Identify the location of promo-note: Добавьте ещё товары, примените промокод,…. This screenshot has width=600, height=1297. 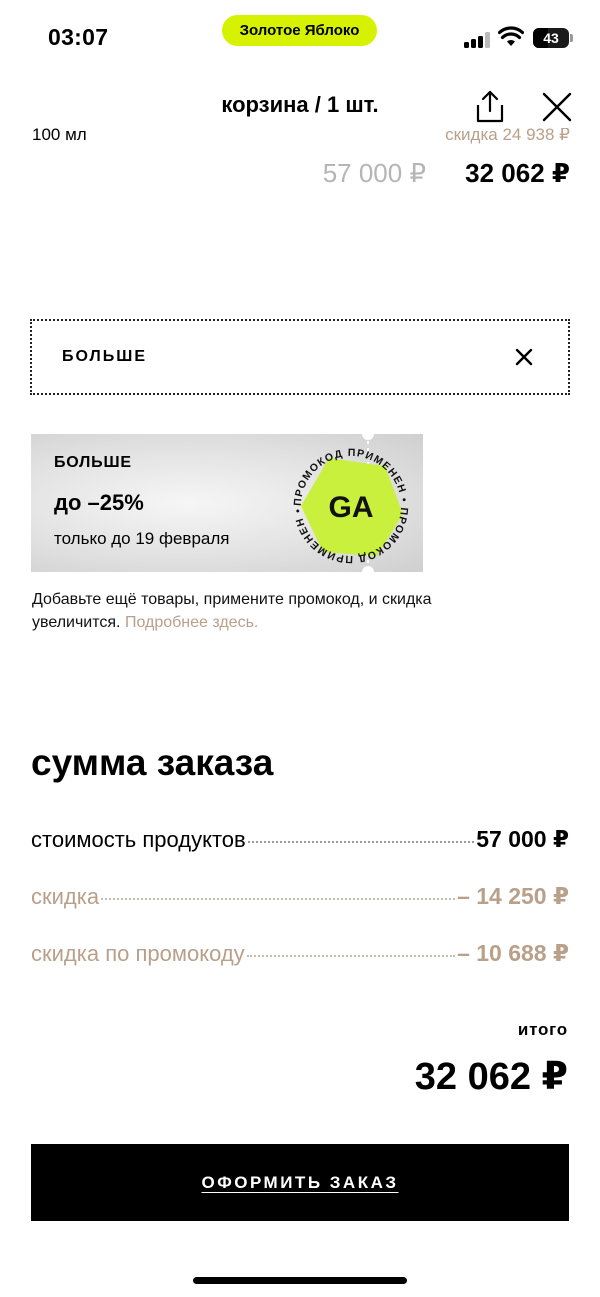
(232, 611).